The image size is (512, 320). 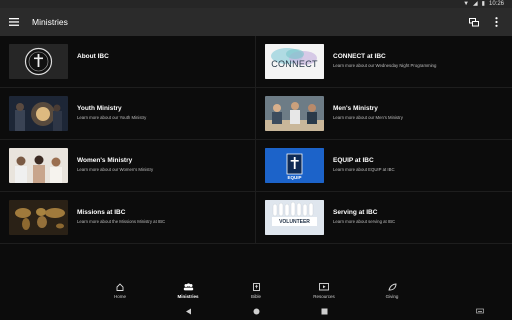 What do you see at coordinates (256, 4) in the screenshot?
I see `status-bar: ▼ ◢ ▮ 10:26` at bounding box center [256, 4].